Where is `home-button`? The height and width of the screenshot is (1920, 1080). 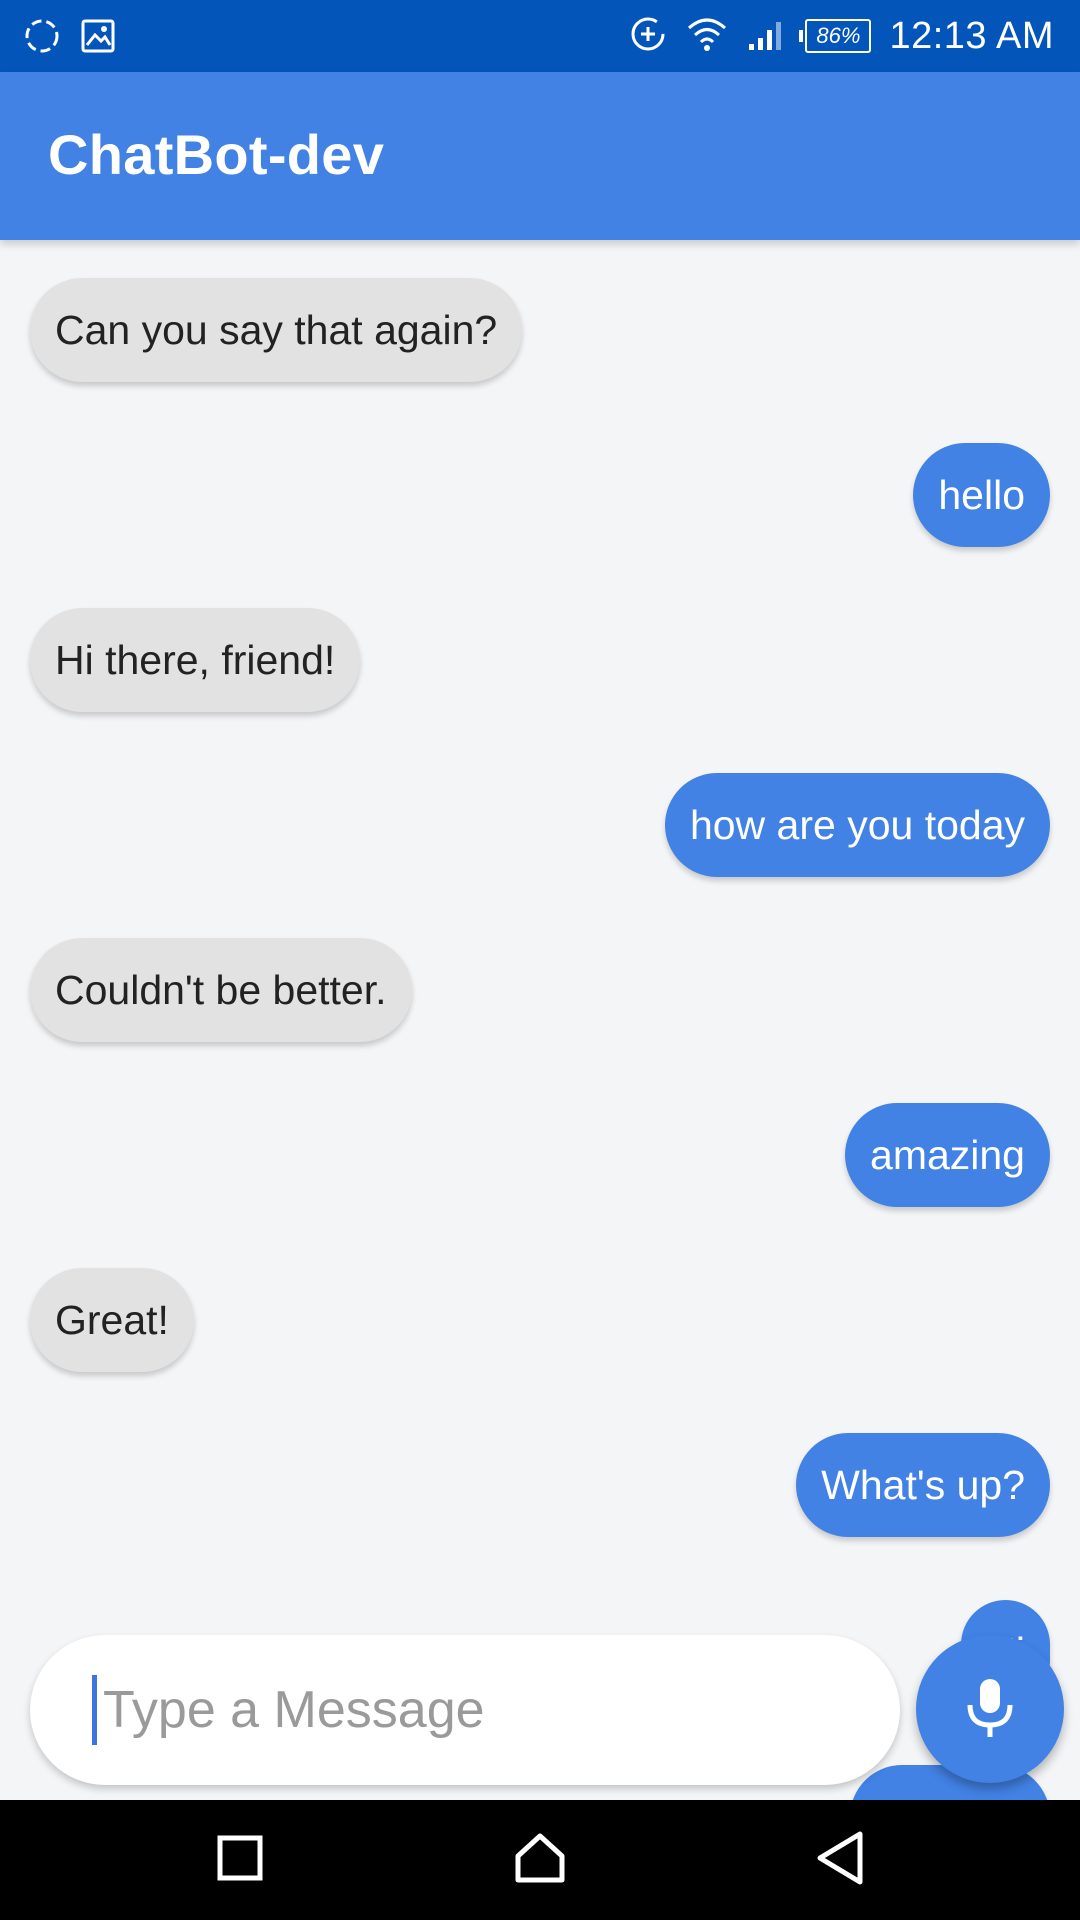
home-button is located at coordinates (540, 1860).